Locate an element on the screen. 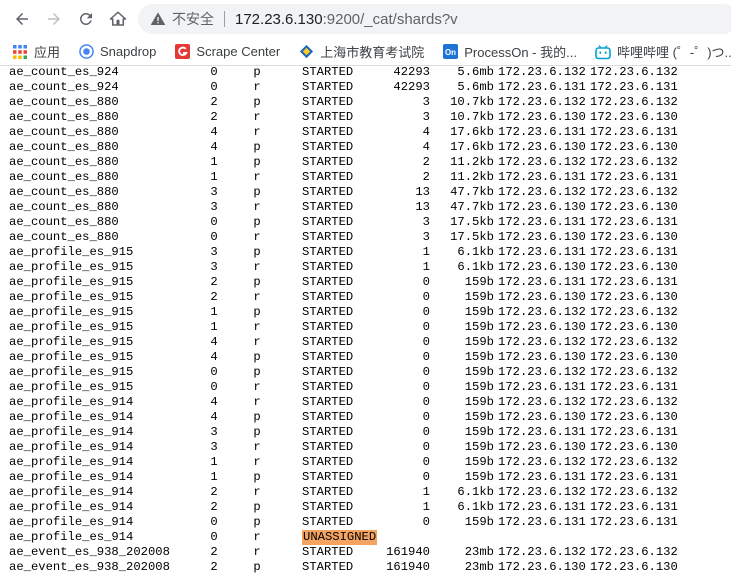  security-status: 不安全 is located at coordinates (193, 19).